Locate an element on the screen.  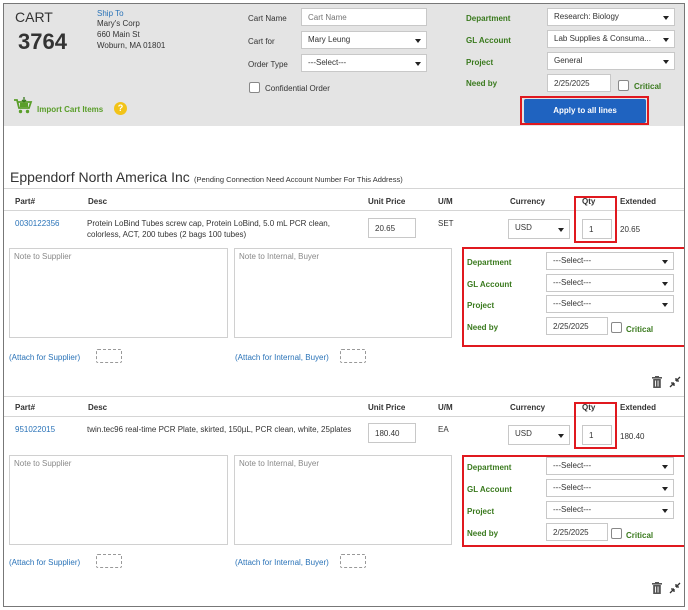
part-link: 0030122356 is located at coordinates (37, 223).